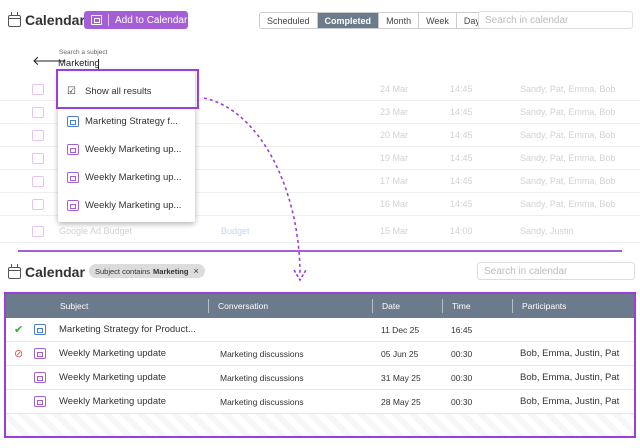  I want to click on filter-chip: Subject contains Marketing ×, so click(147, 271).